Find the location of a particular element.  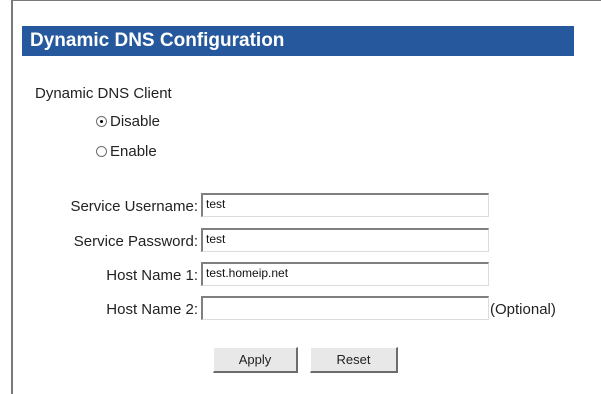

service-password-label: Service Password: is located at coordinates (135, 241).